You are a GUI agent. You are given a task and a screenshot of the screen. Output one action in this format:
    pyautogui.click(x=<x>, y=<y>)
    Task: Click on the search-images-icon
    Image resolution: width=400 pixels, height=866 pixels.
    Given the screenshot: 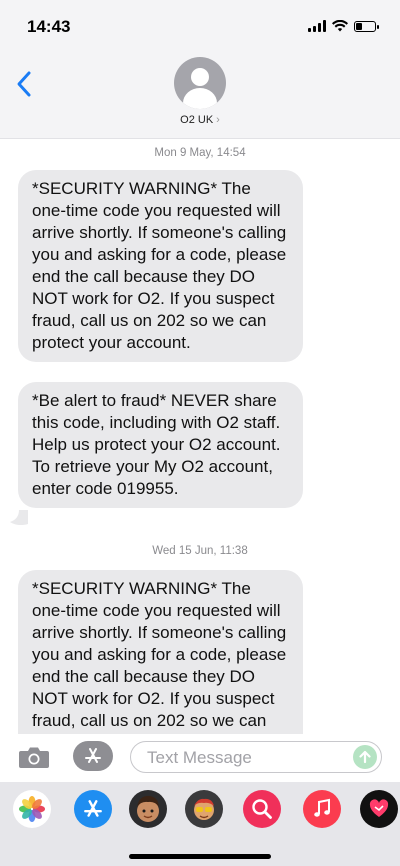 What is the action you would take?
    pyautogui.click(x=262, y=809)
    